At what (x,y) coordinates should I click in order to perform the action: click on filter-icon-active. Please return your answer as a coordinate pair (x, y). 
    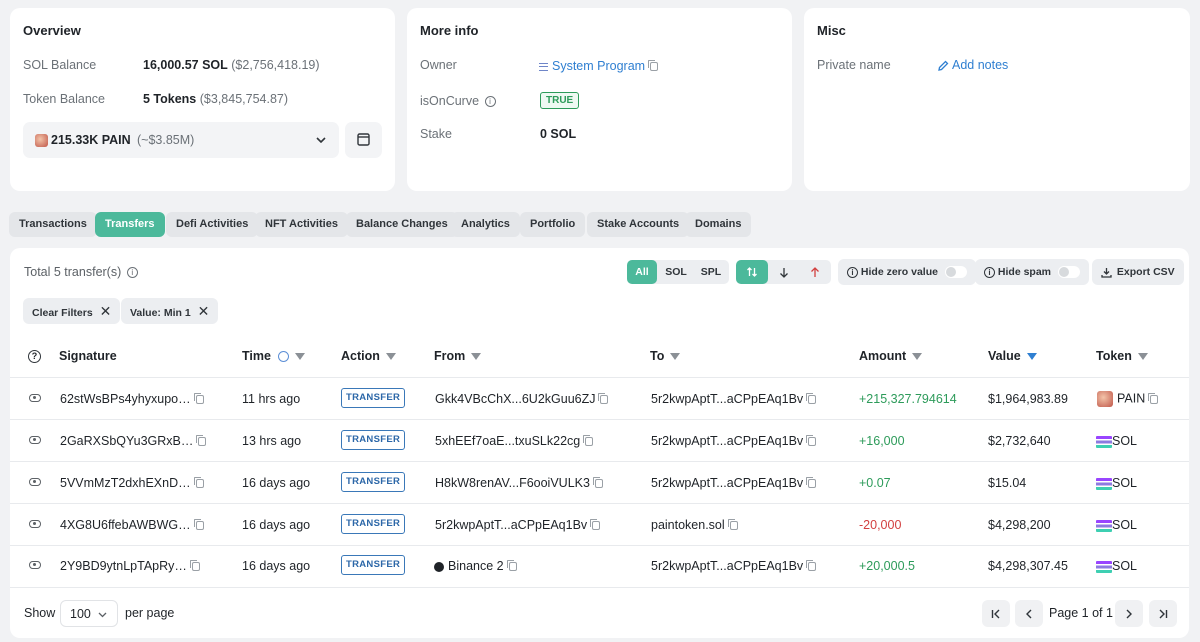
    Looking at the image, I should click on (1031, 357).